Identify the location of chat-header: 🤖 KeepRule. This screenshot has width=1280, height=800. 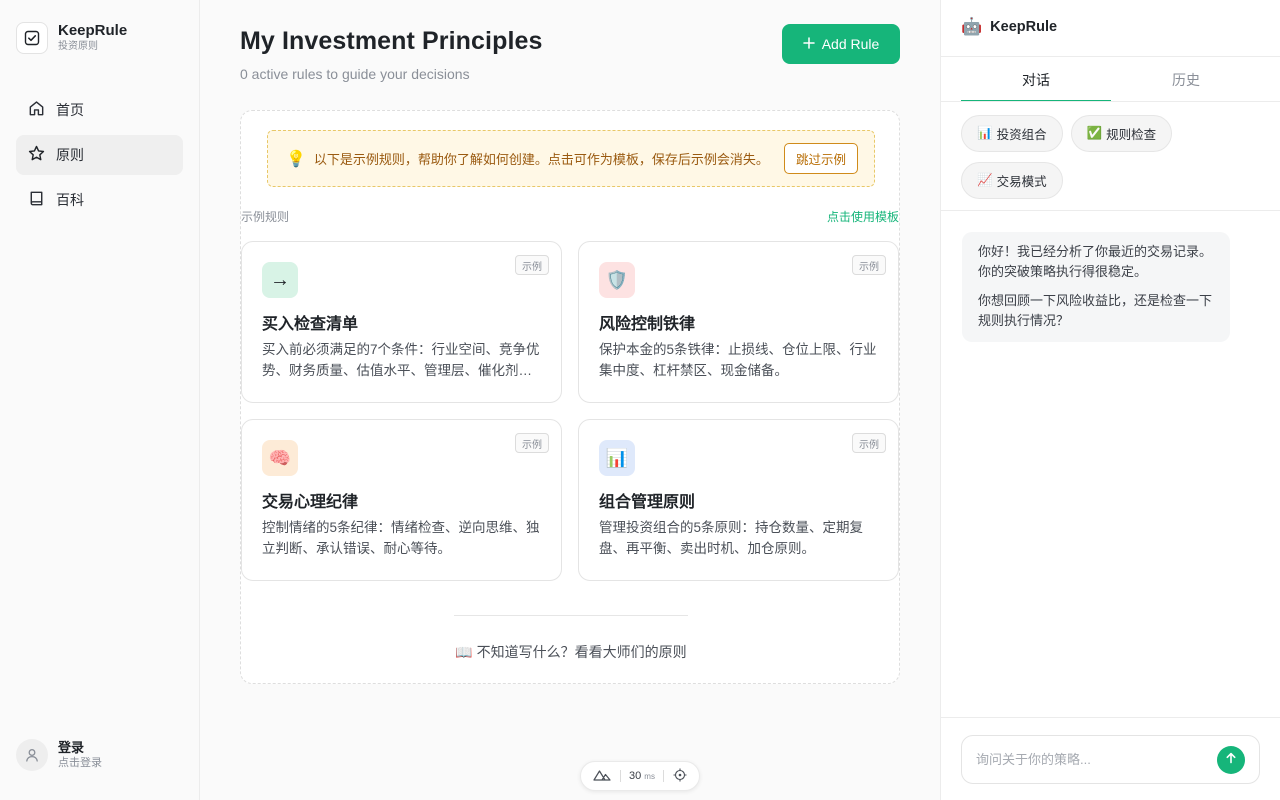
(1009, 27).